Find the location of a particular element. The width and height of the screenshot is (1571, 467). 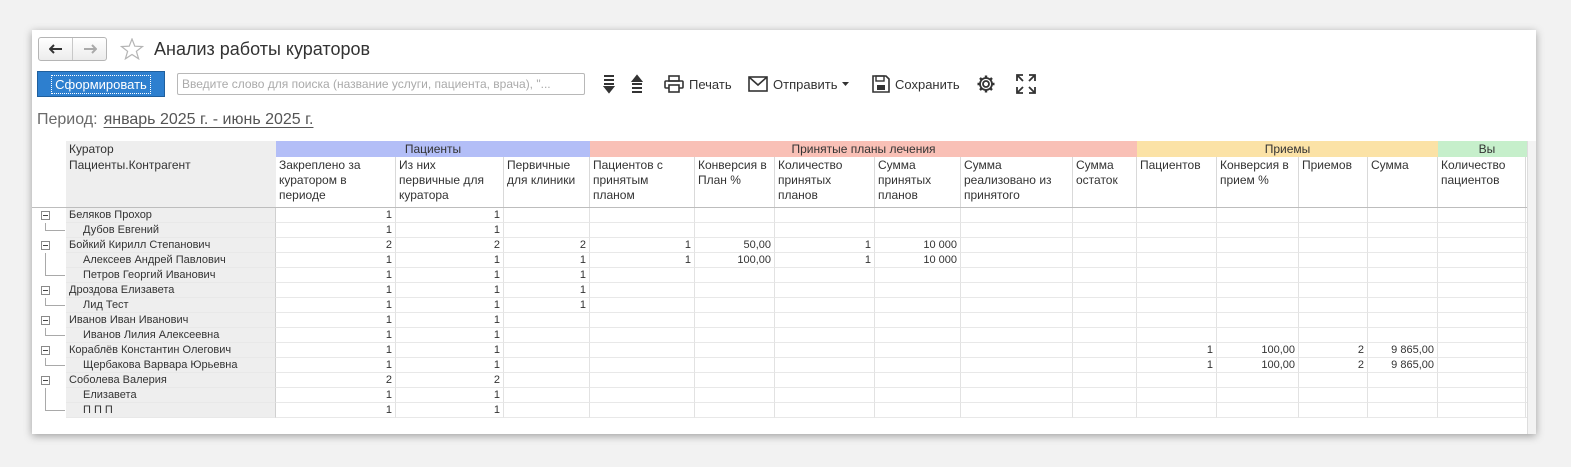

table-cell: 9 865,00 is located at coordinates (1403, 350).